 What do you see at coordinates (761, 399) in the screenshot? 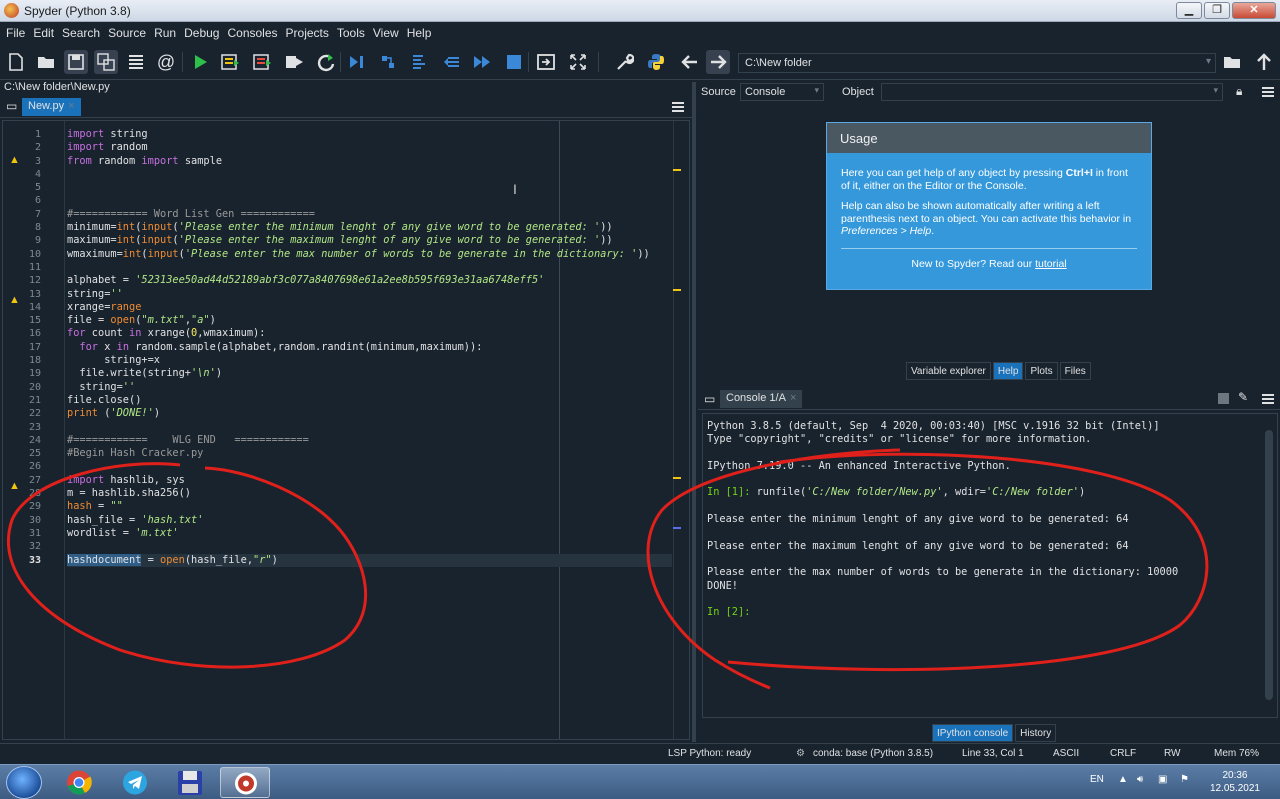
I see `tab-console-1a: Console 1/A ×` at bounding box center [761, 399].